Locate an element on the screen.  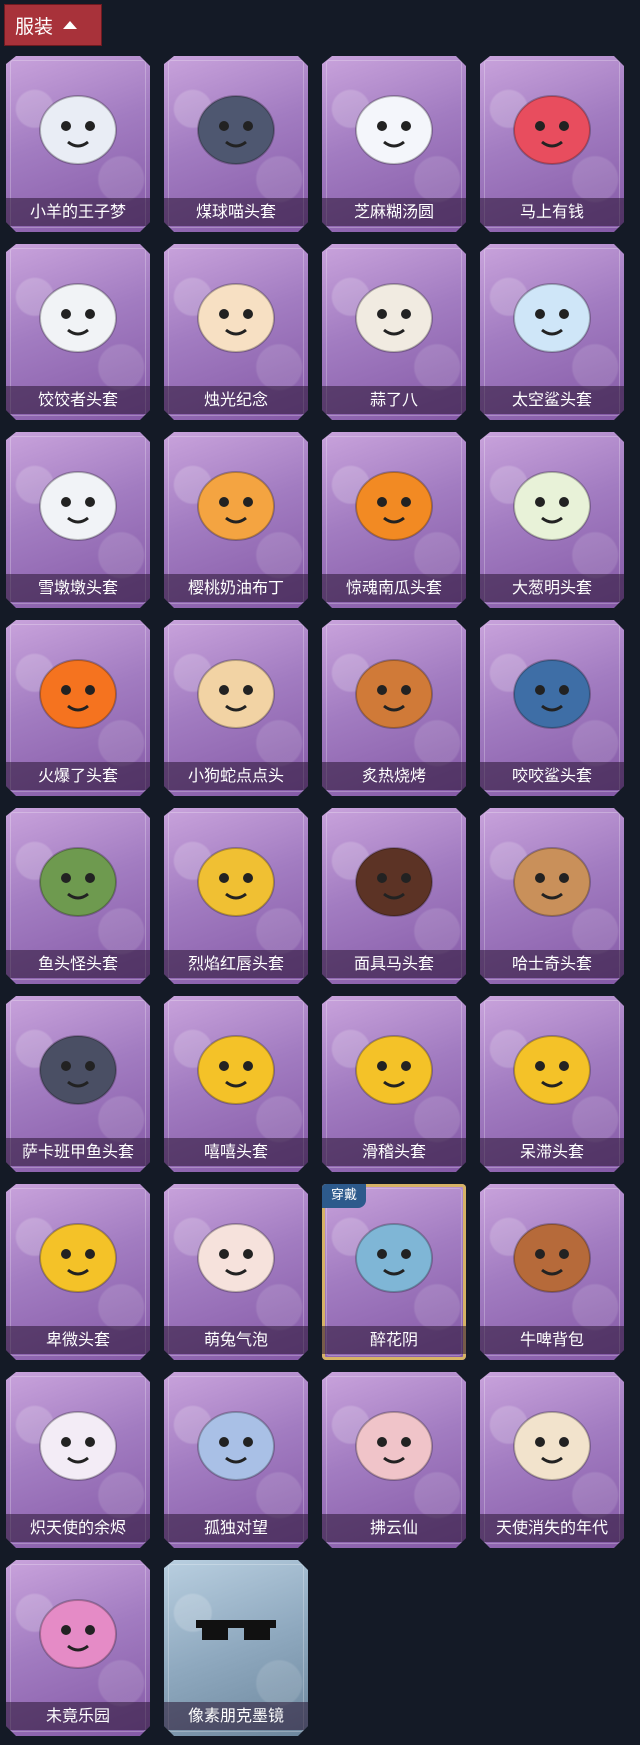
costume-card: 醉花阴 穿戴 is located at coordinates (394, 1272).